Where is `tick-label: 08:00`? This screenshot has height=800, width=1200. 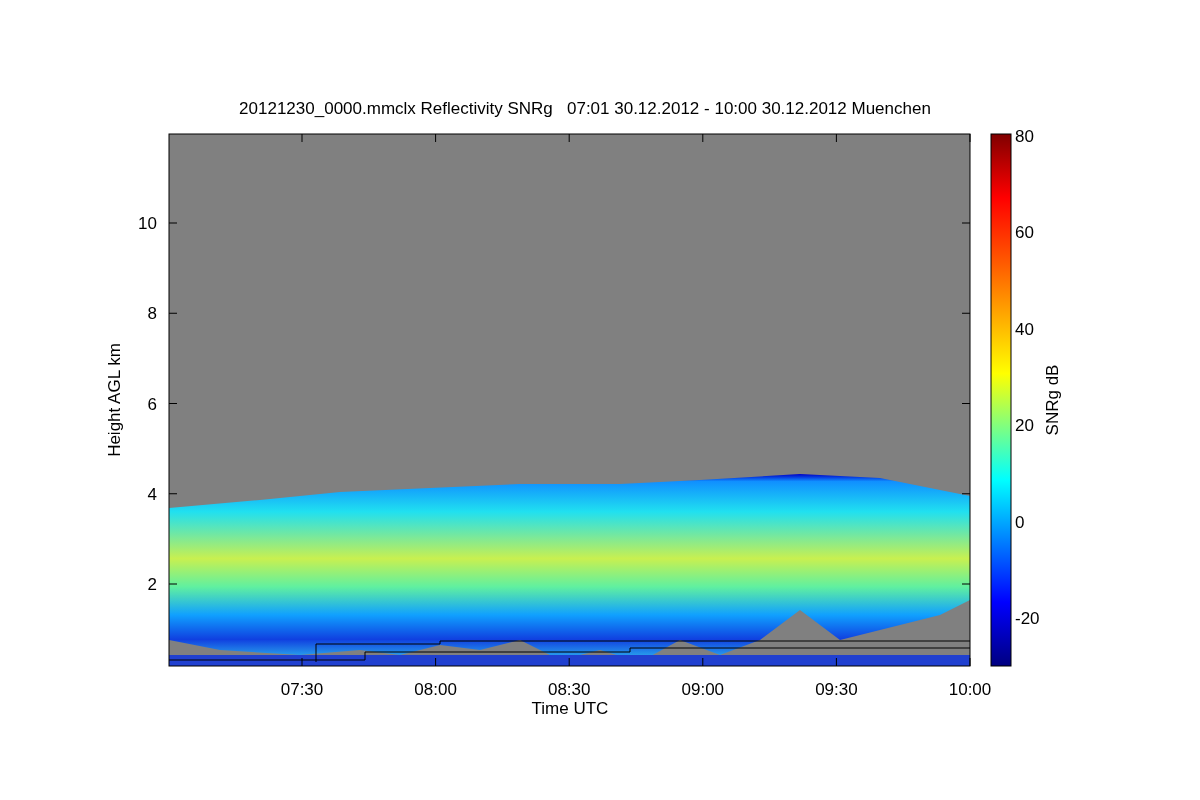
tick-label: 08:00 is located at coordinates (435, 689).